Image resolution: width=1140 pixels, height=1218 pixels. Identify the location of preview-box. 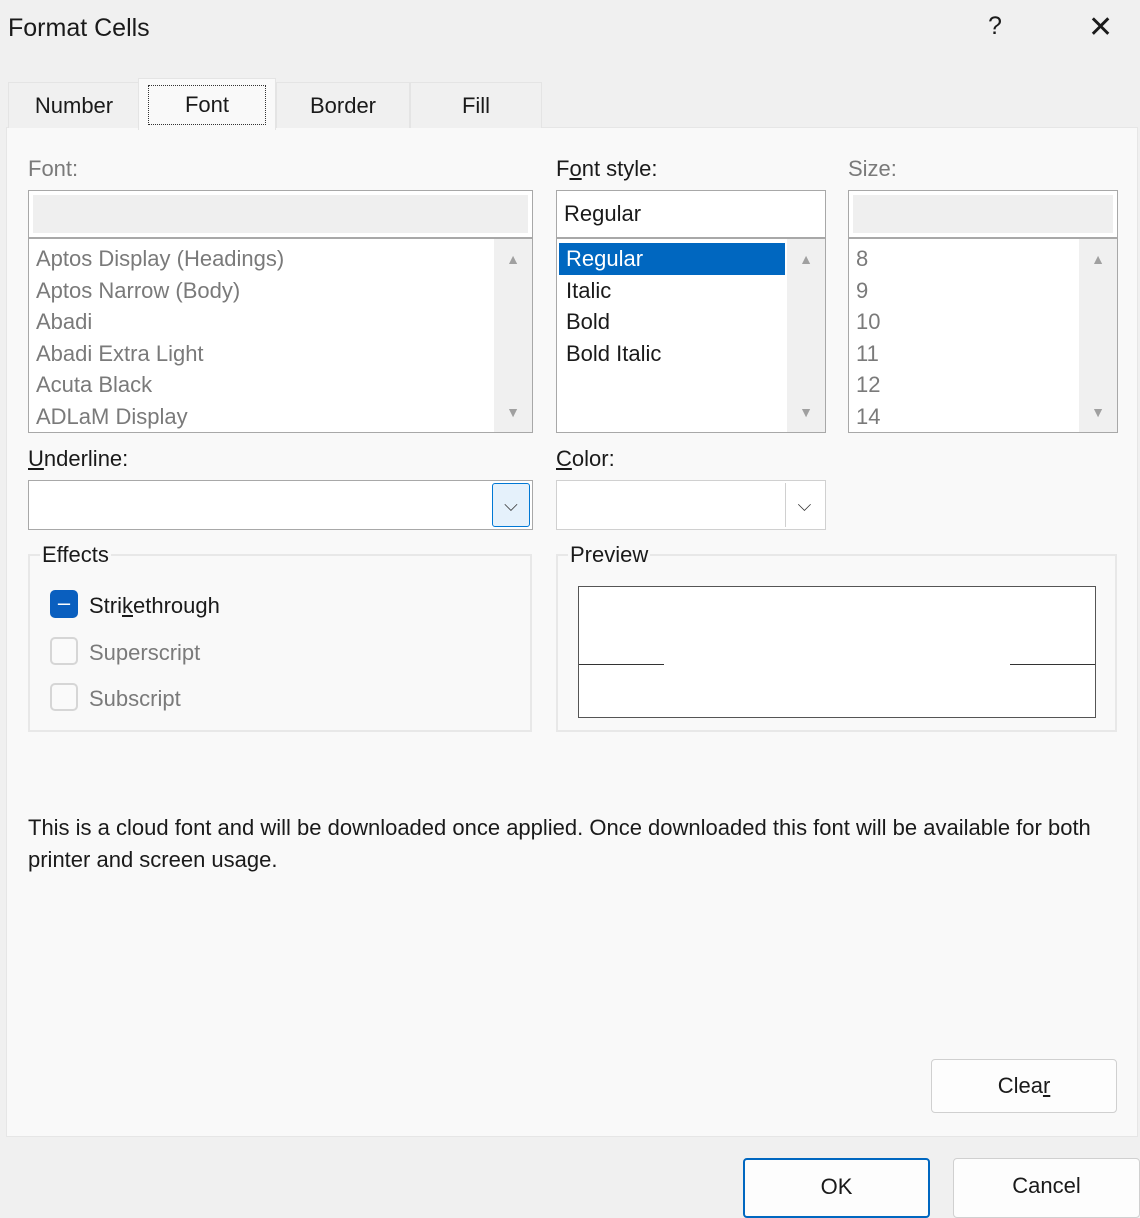
(837, 652).